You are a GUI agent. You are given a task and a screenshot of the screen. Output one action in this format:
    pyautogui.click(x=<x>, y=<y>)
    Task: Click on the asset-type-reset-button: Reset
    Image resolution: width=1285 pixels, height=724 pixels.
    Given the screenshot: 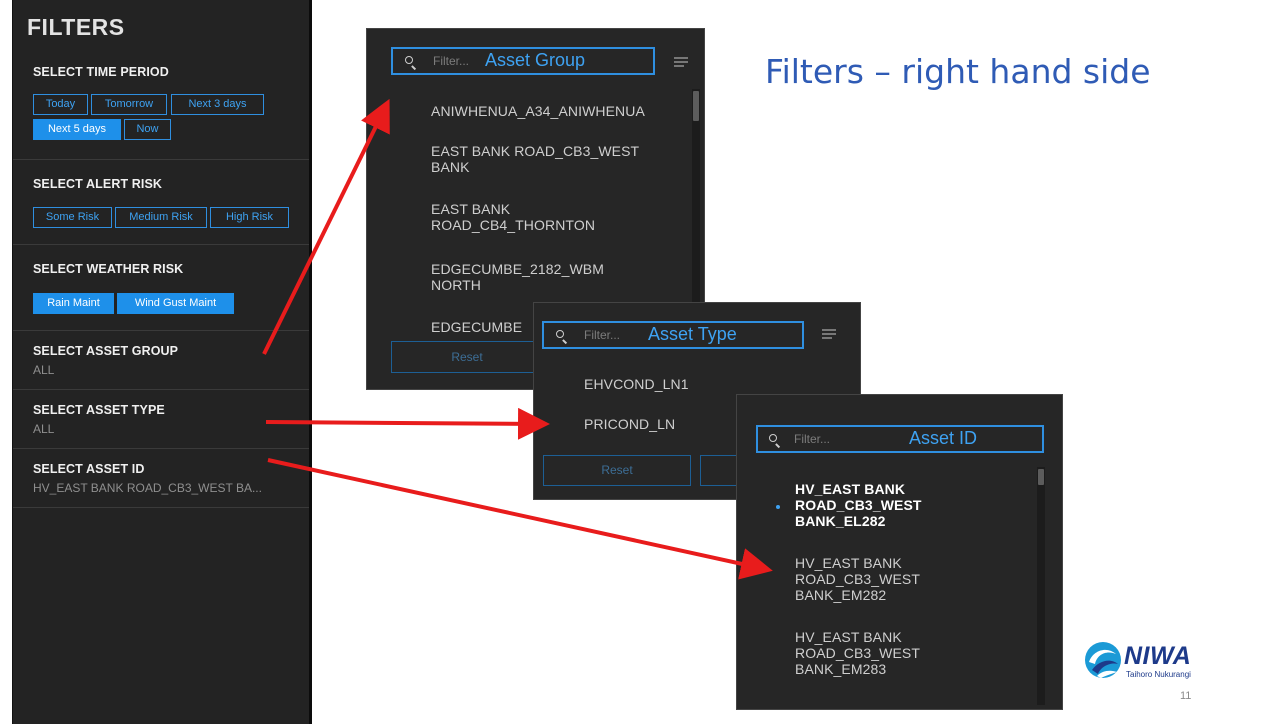 What is the action you would take?
    pyautogui.click(x=617, y=470)
    